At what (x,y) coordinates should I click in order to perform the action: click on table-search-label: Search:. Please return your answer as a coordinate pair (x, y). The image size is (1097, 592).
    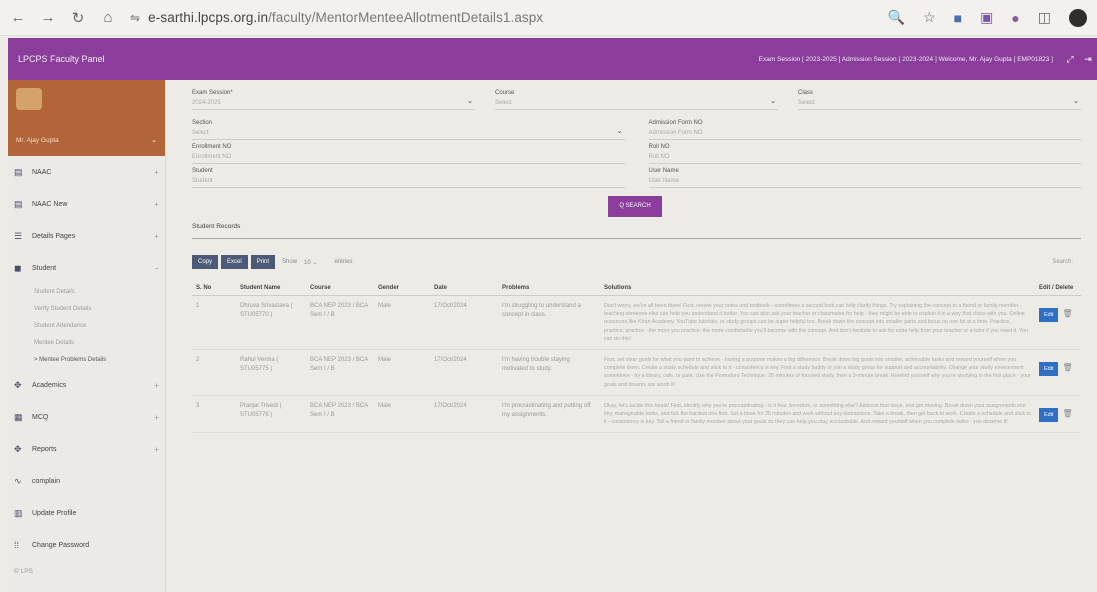
    Looking at the image, I should click on (1062, 262).